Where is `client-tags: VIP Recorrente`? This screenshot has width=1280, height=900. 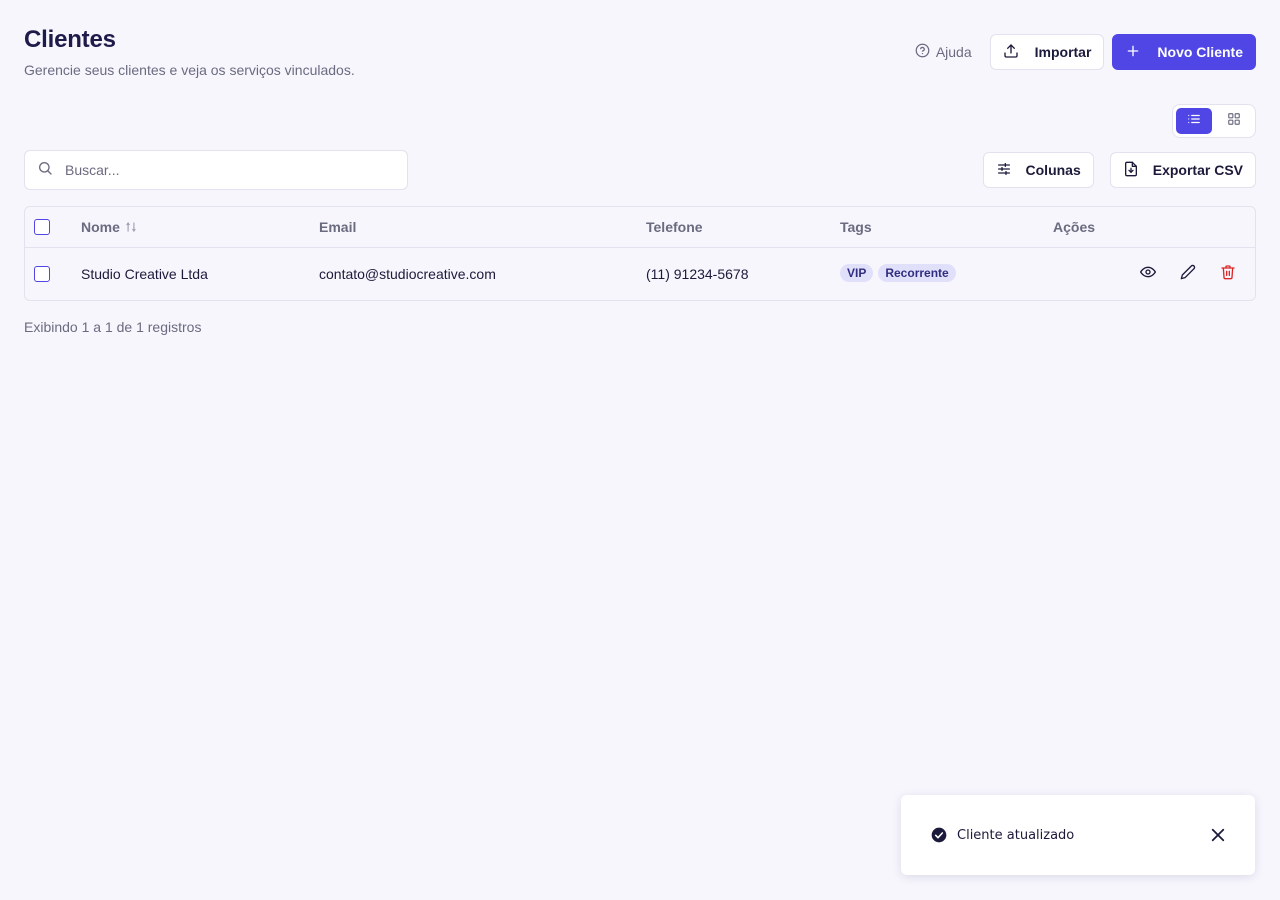
client-tags: VIP Recorrente is located at coordinates (900, 273).